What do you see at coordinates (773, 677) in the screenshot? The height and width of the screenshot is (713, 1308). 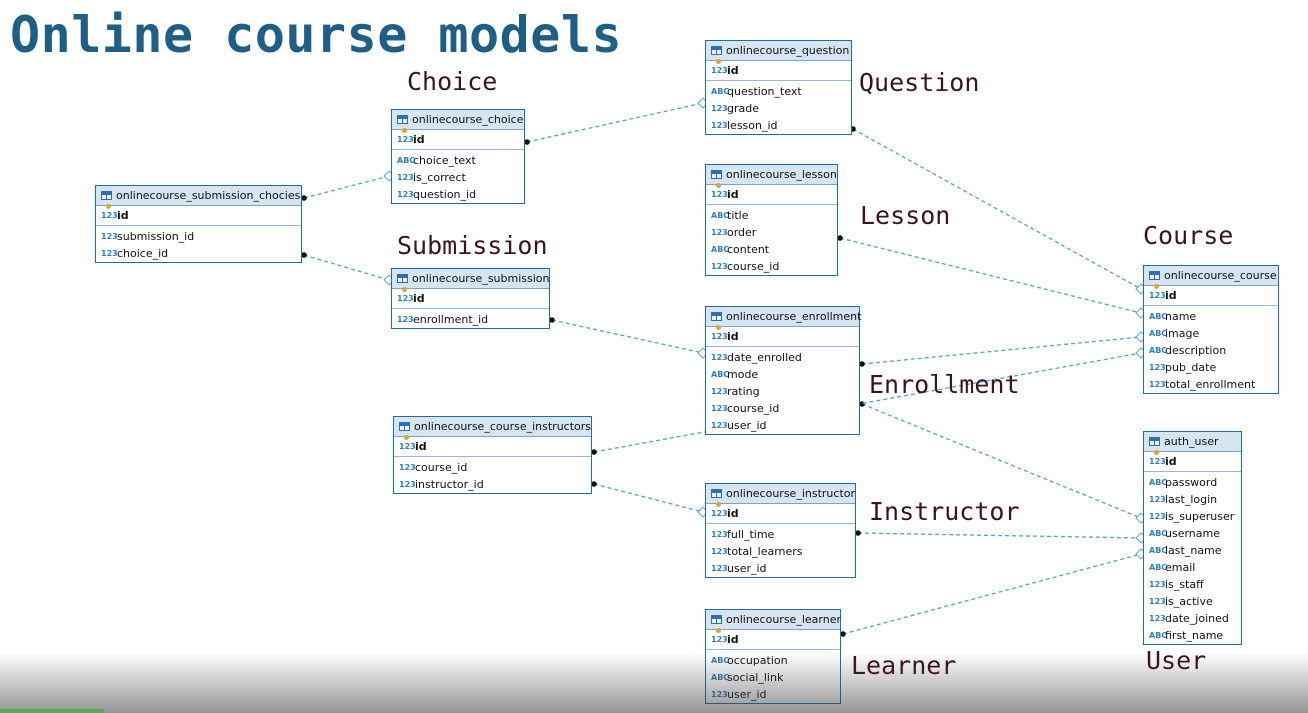 I see `field-row: ABCsocial_link` at bounding box center [773, 677].